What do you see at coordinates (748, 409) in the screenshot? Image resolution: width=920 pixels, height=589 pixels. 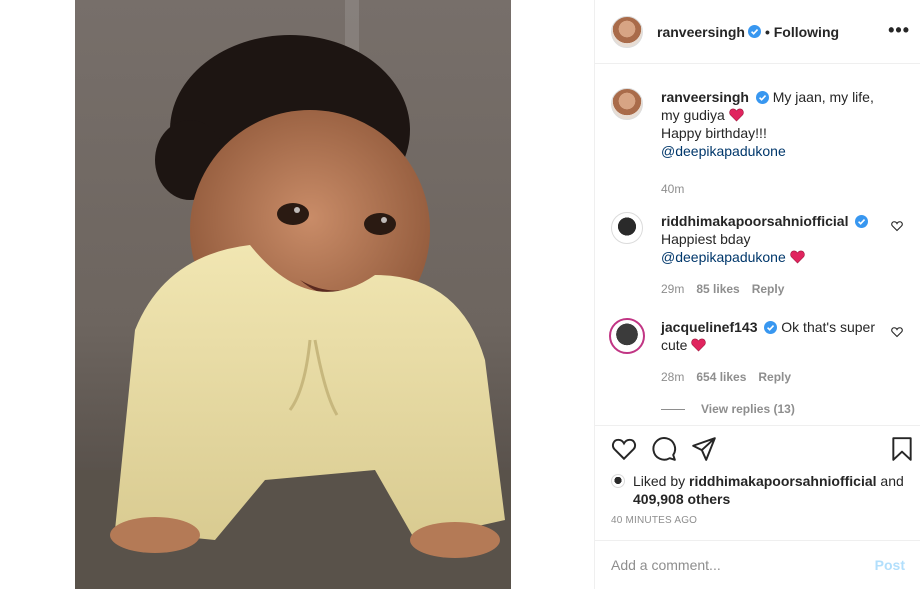 I see `view-replies-label: View replies (13)` at bounding box center [748, 409].